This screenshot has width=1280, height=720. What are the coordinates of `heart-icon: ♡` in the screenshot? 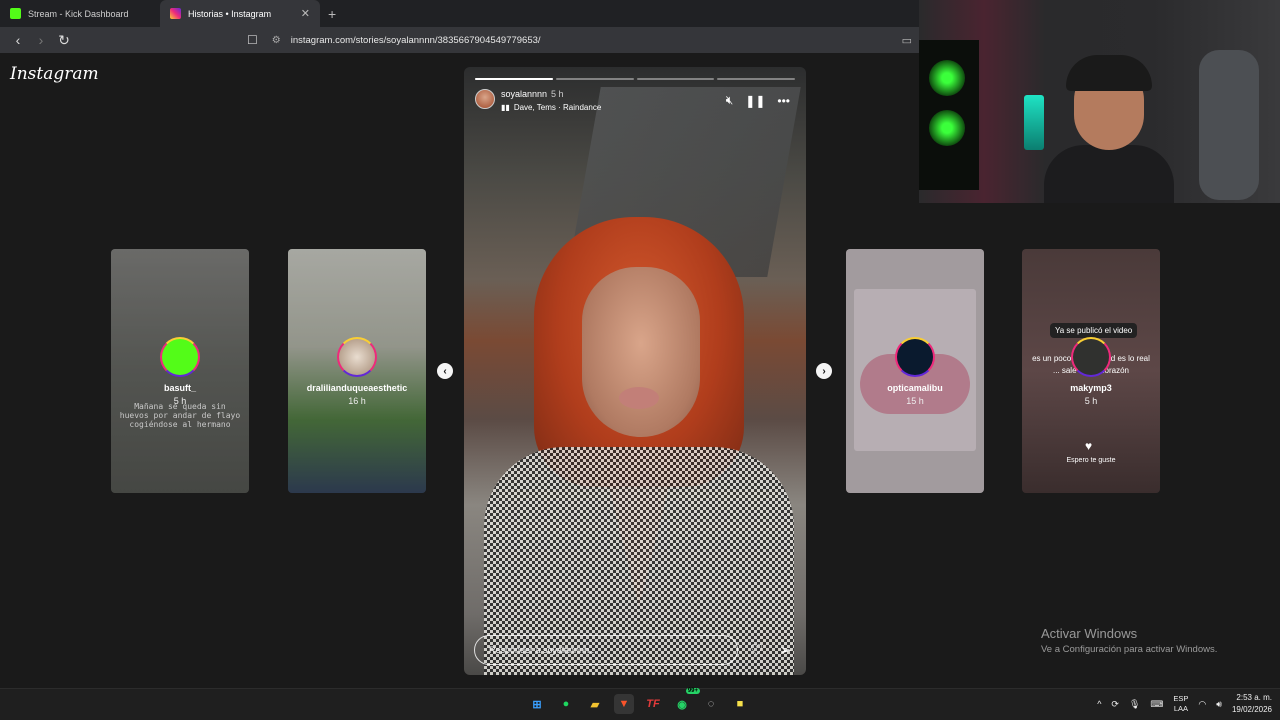 It's located at (756, 650).